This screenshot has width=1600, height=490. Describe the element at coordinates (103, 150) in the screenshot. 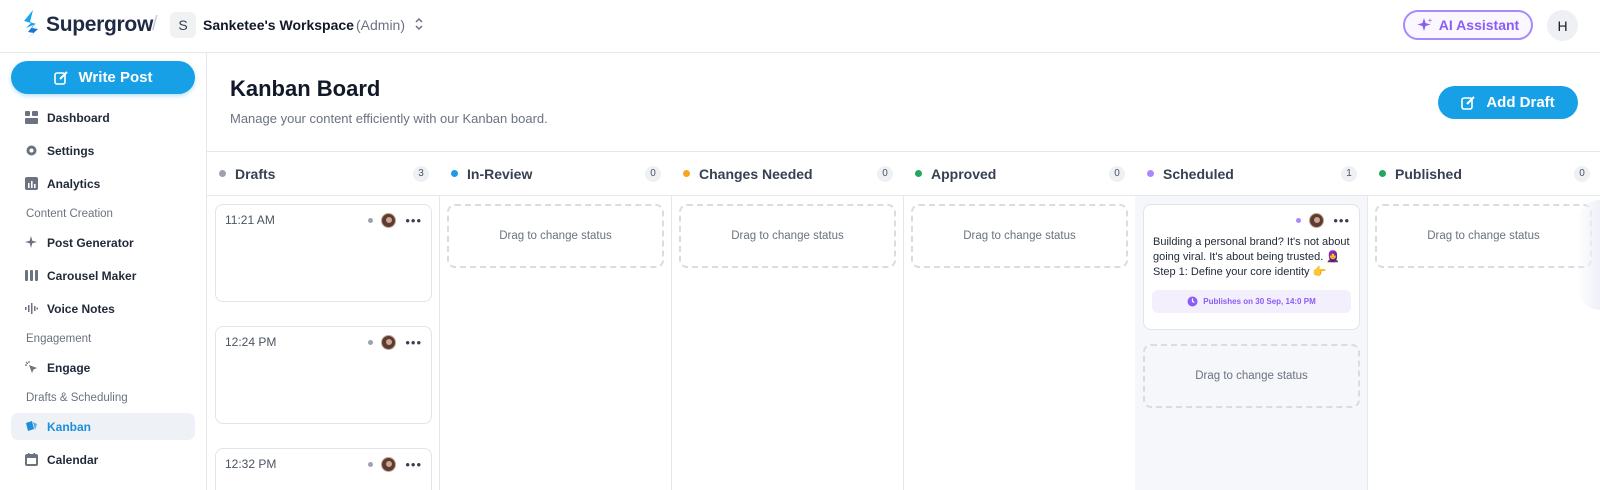

I see `sidebar-item-settings: Settings` at that location.